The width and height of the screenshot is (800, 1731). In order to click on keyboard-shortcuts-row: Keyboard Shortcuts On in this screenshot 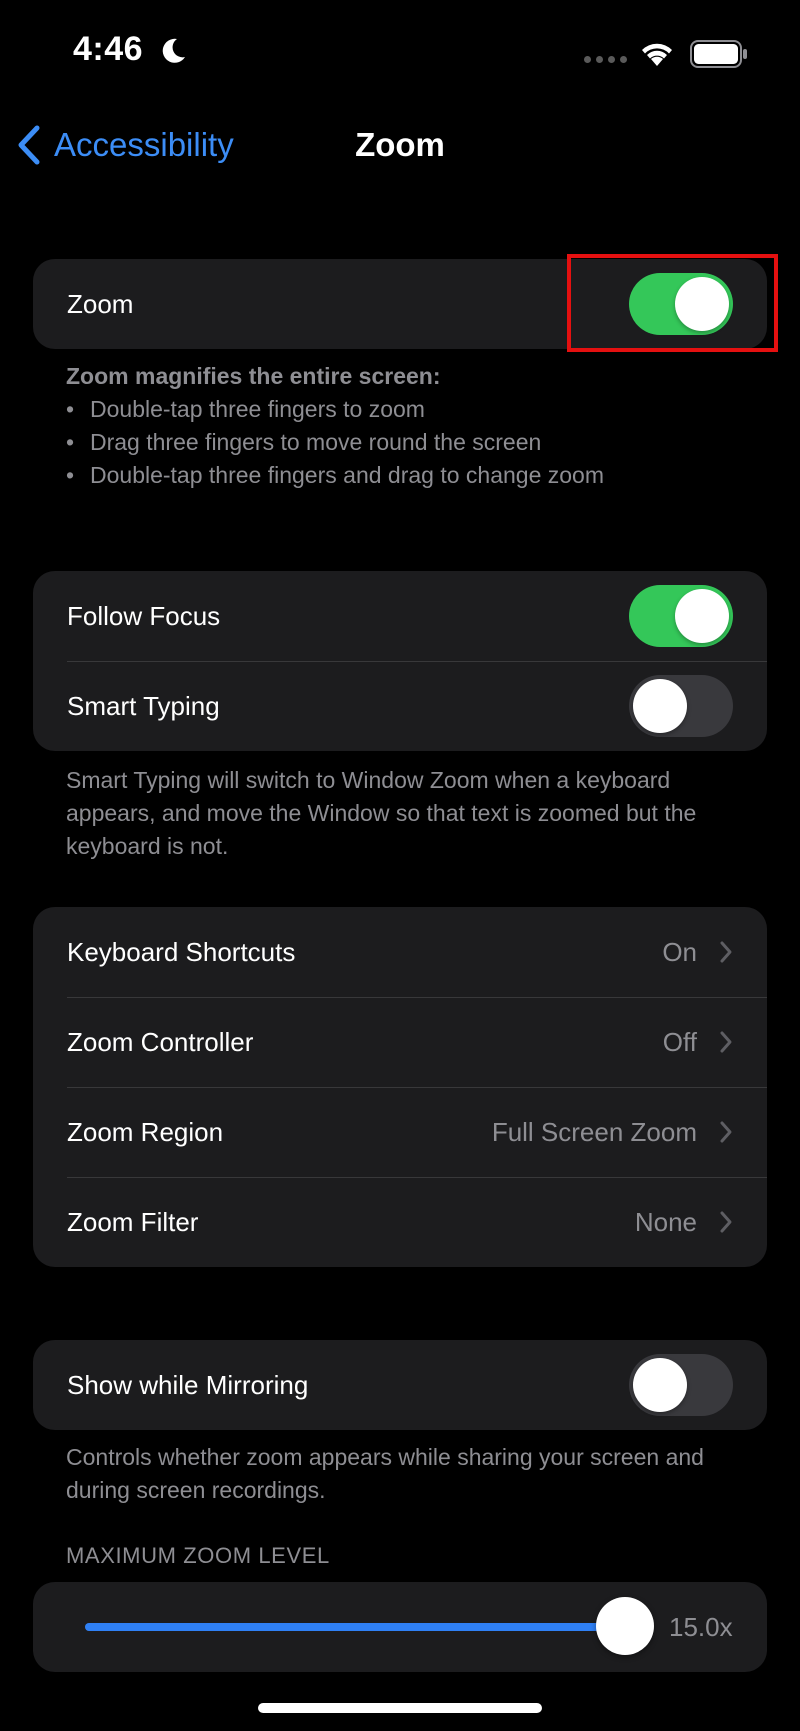, I will do `click(400, 952)`.